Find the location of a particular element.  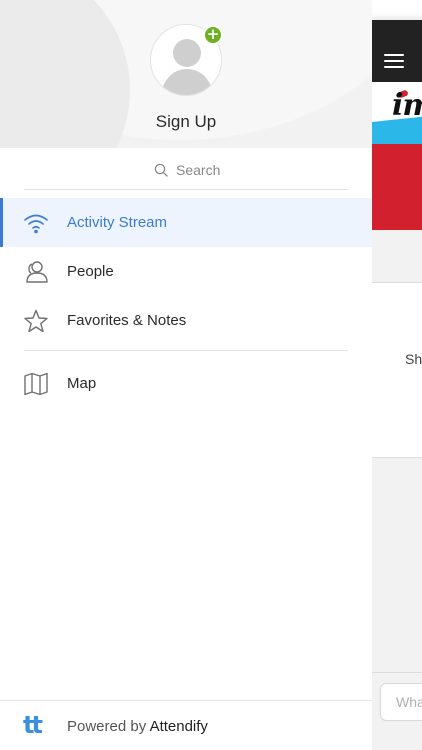

app-input-bar: Wha is located at coordinates (397, 701).